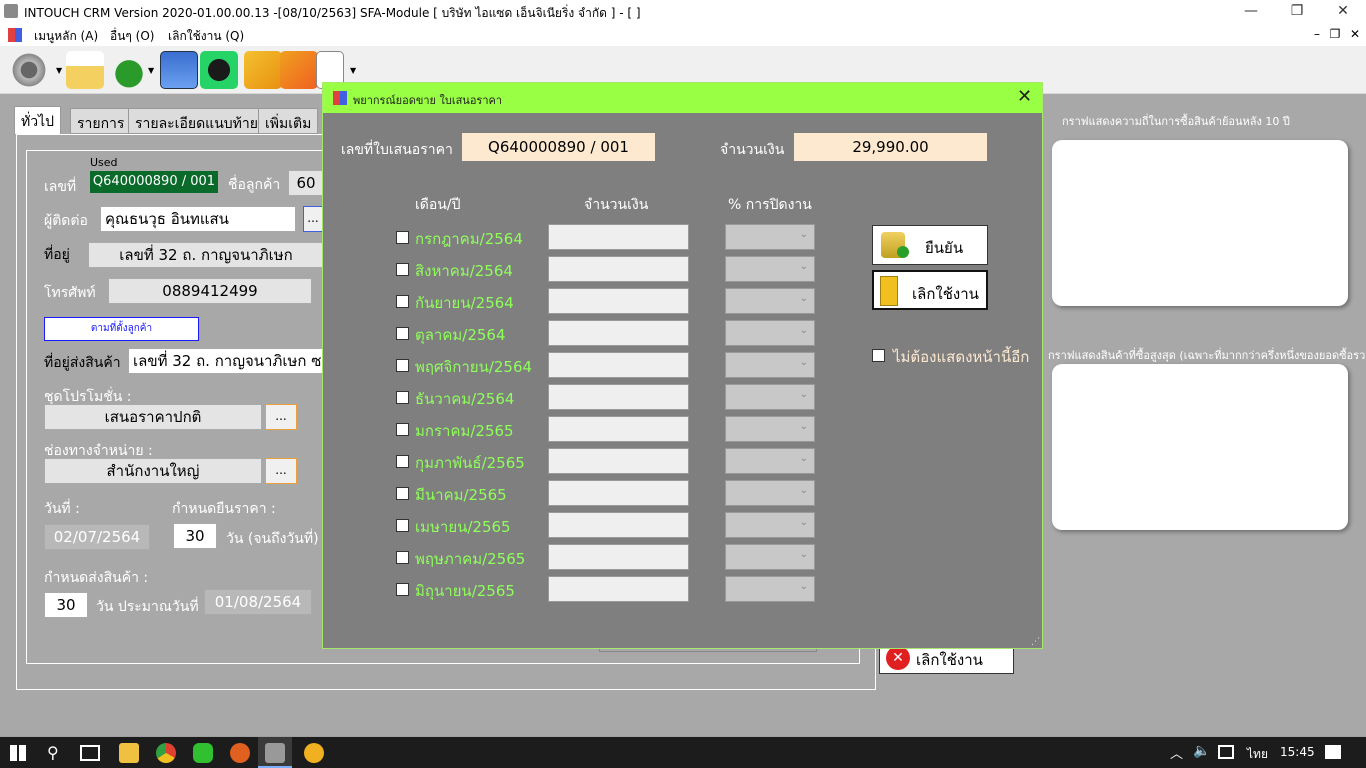 The height and width of the screenshot is (768, 1366). Describe the element at coordinates (1355, 35) in the screenshot. I see `mdi-close-button: ✕` at that location.